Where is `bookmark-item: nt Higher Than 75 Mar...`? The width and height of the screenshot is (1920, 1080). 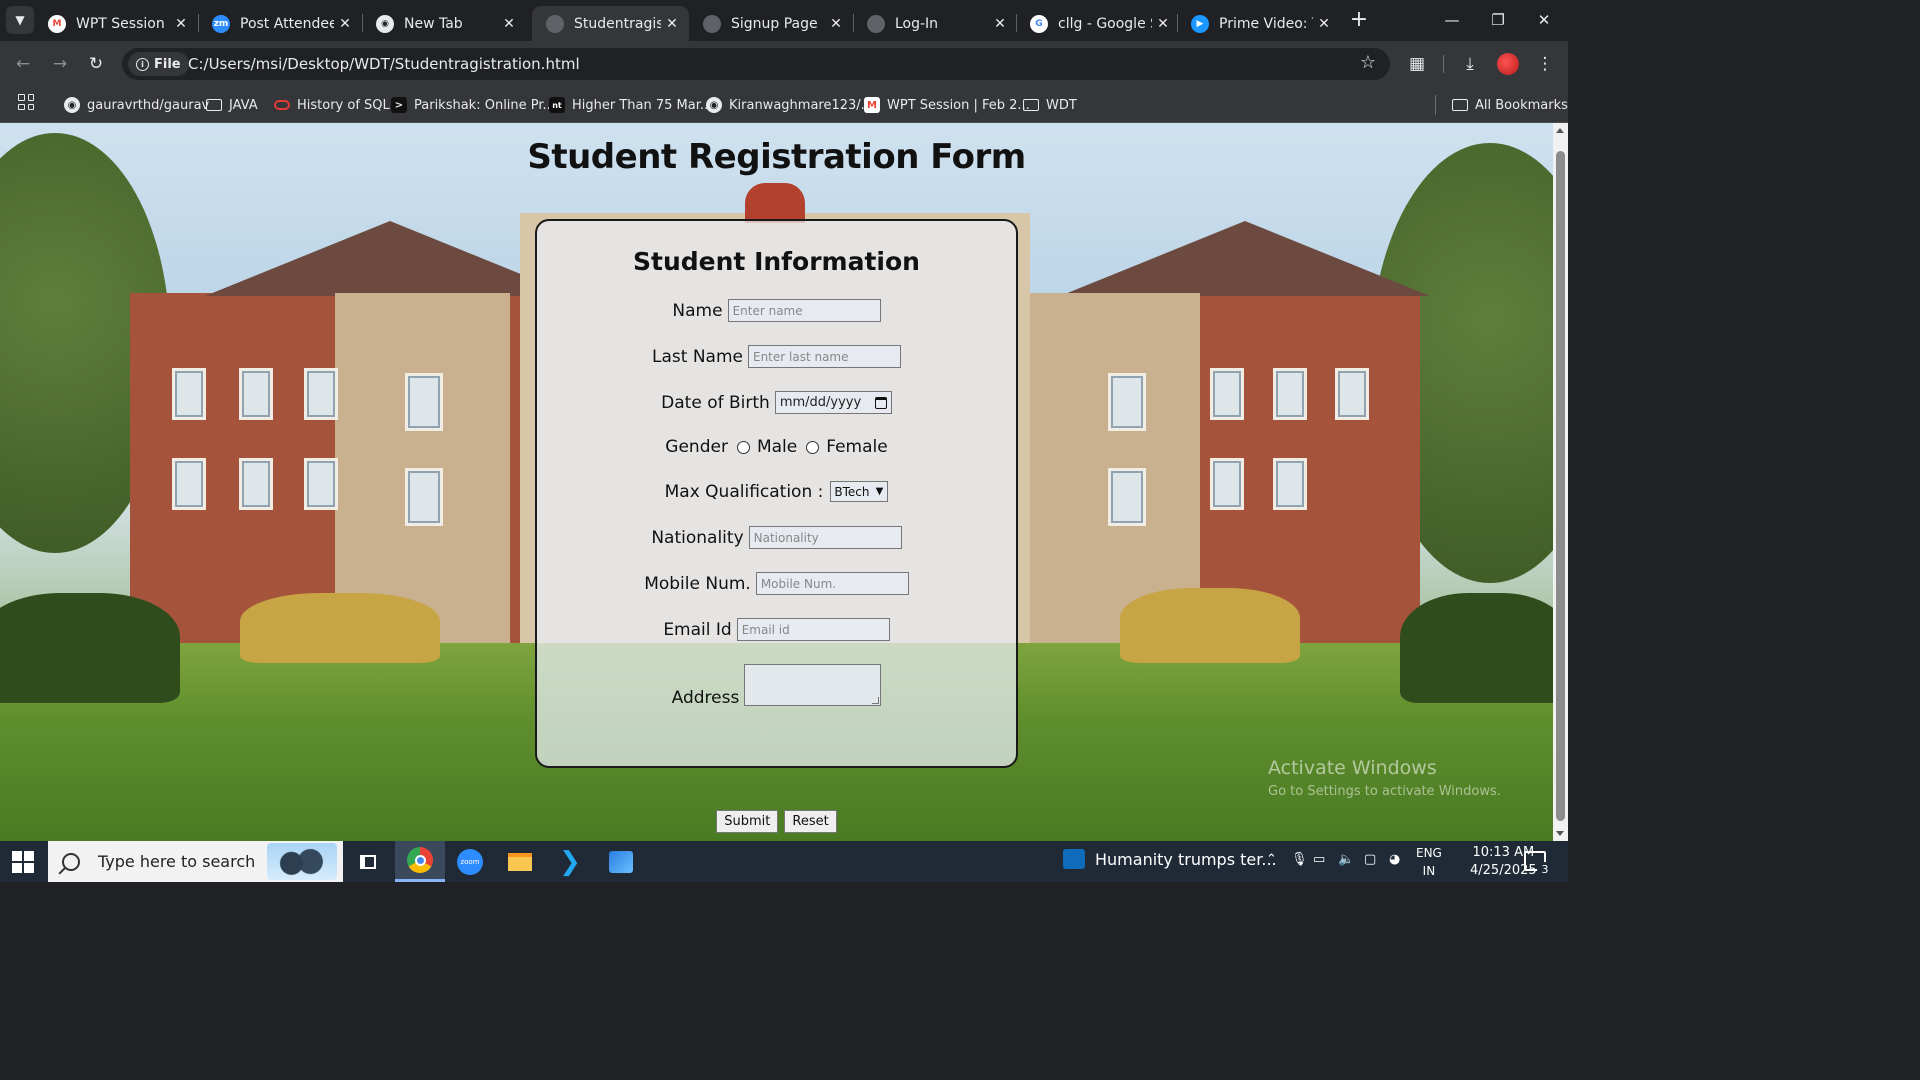
bookmark-item: nt Higher Than 75 Mar... is located at coordinates (630, 105).